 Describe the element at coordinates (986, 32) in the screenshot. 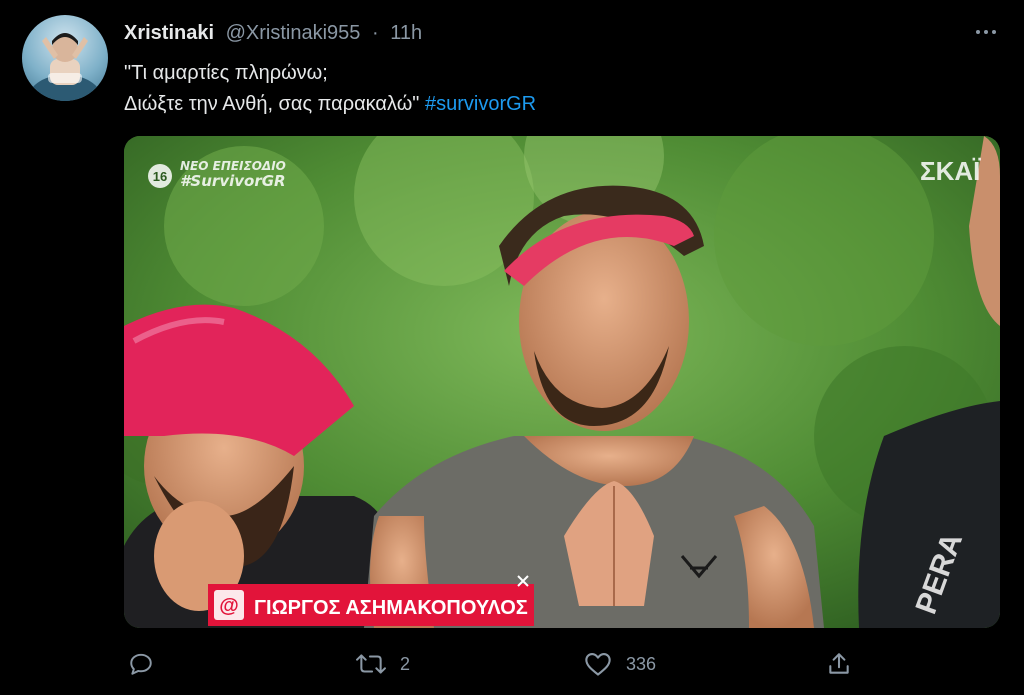

I see `more-options-icon` at that location.